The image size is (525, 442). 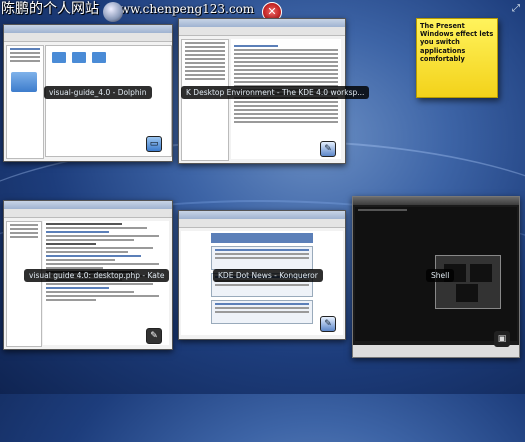 I want to click on dolphin-places-panel, so click(x=25, y=102).